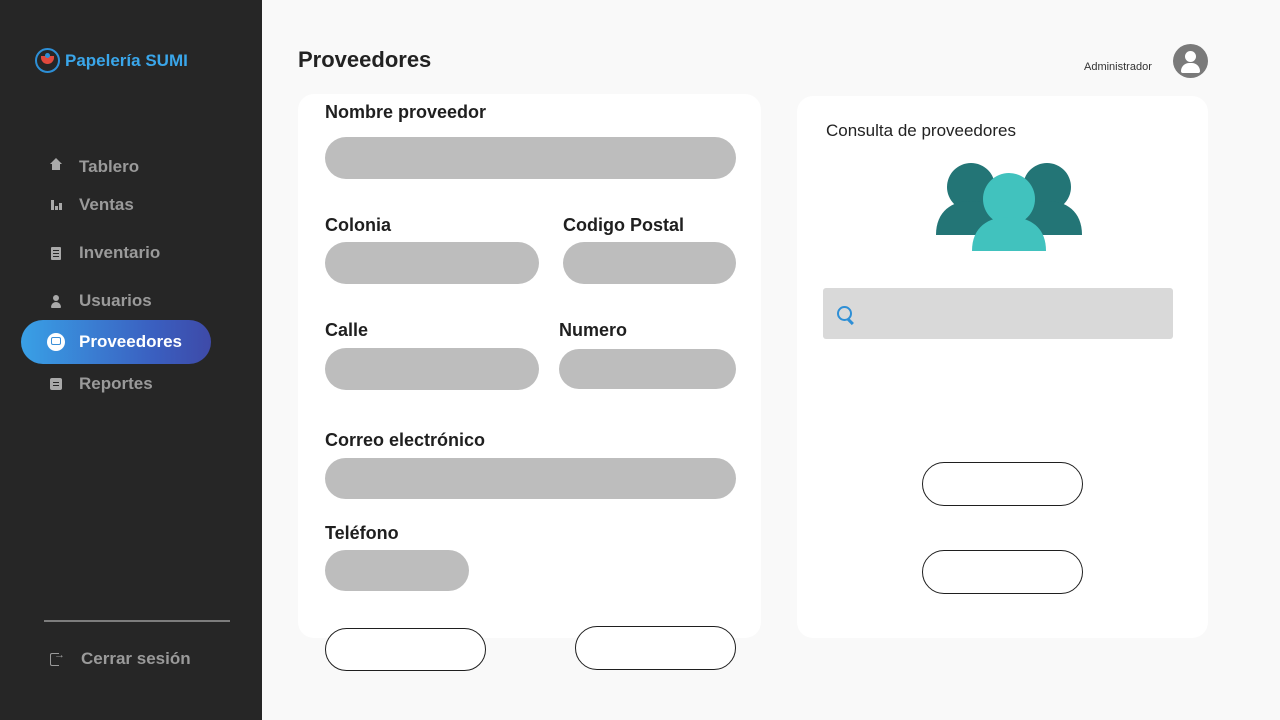 The width and height of the screenshot is (1280, 720). What do you see at coordinates (109, 166) in the screenshot?
I see `sidebar-item-label: Tablero` at bounding box center [109, 166].